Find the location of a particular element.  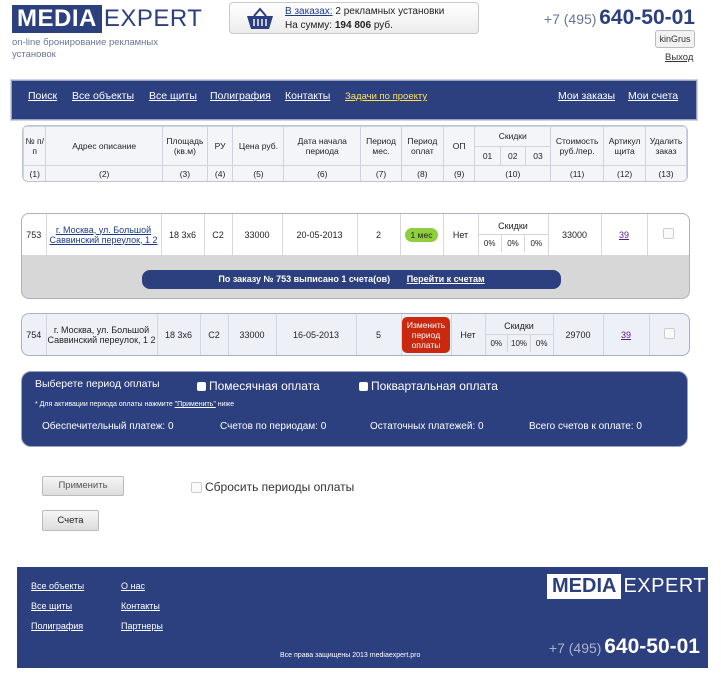

col-discounts-index: (10) is located at coordinates (513, 173).